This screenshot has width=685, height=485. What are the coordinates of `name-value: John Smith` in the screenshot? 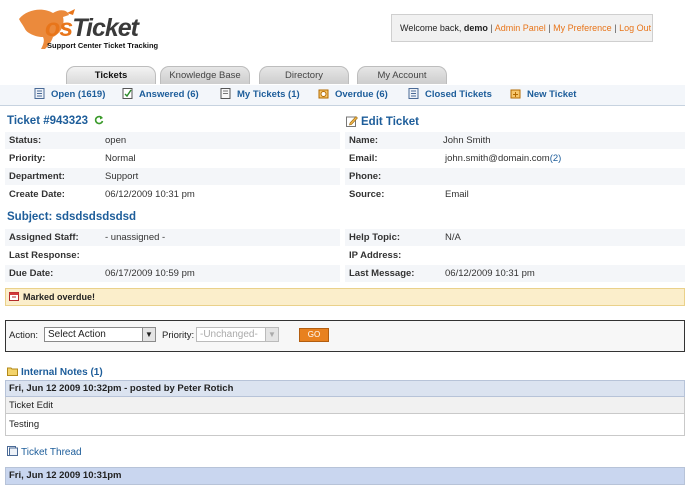 It's located at (467, 140).